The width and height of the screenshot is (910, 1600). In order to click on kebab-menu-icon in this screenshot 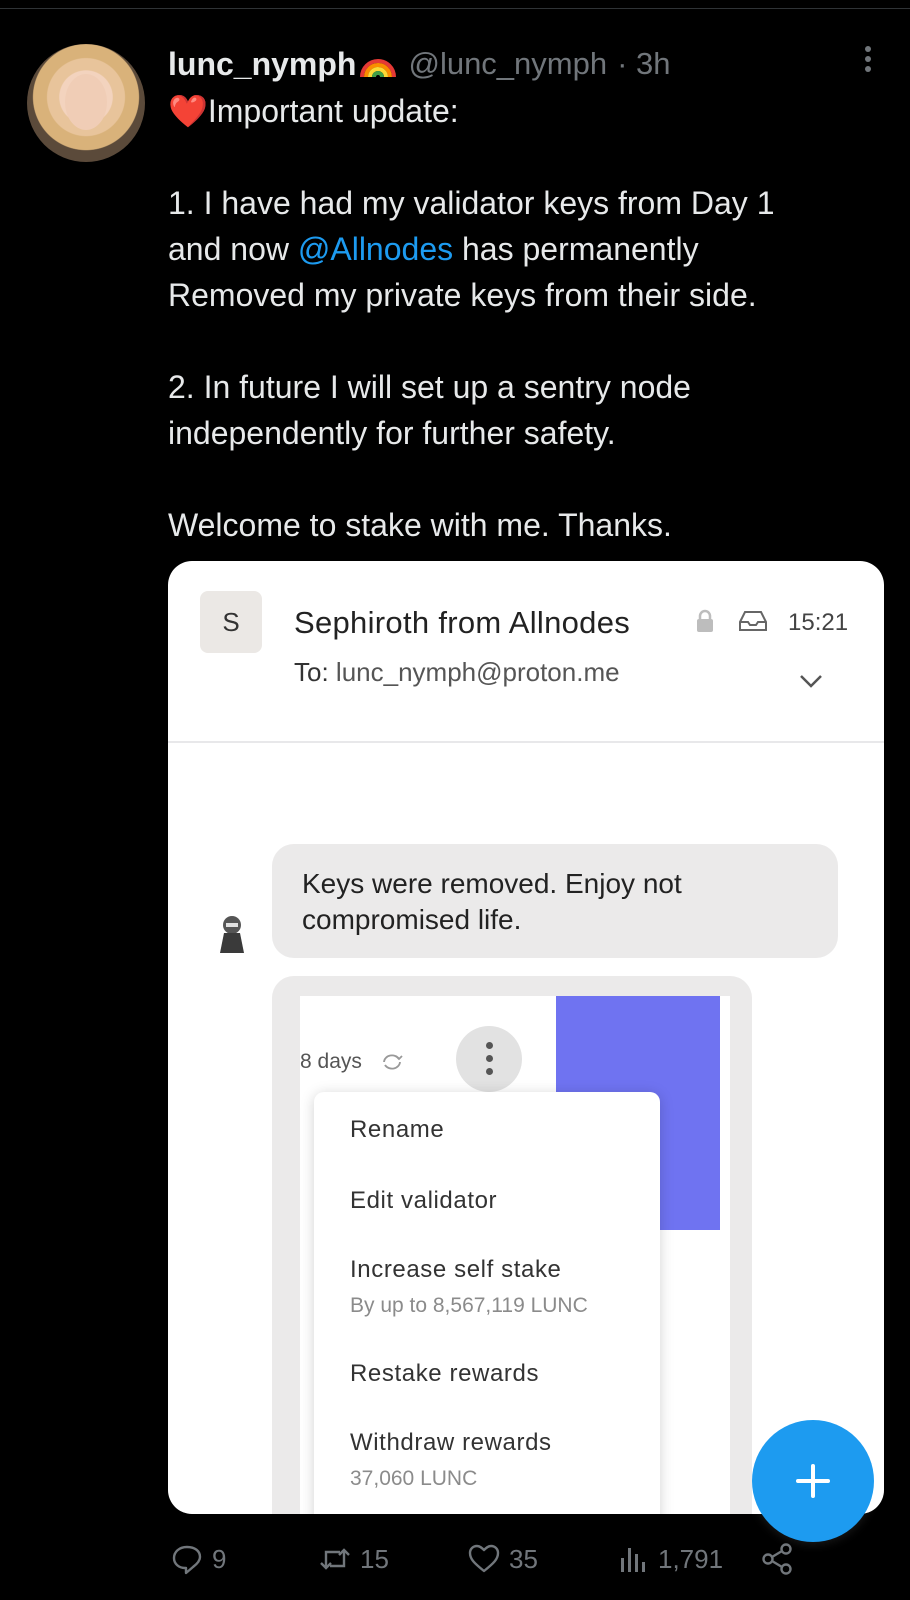, I will do `click(489, 1059)`.